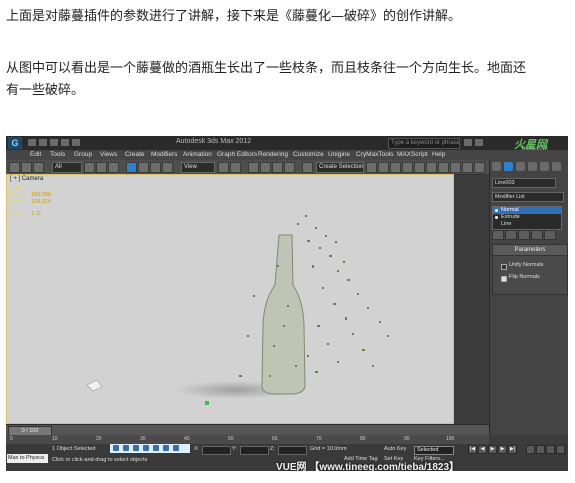  I want to click on help-icon, so click(479, 142).